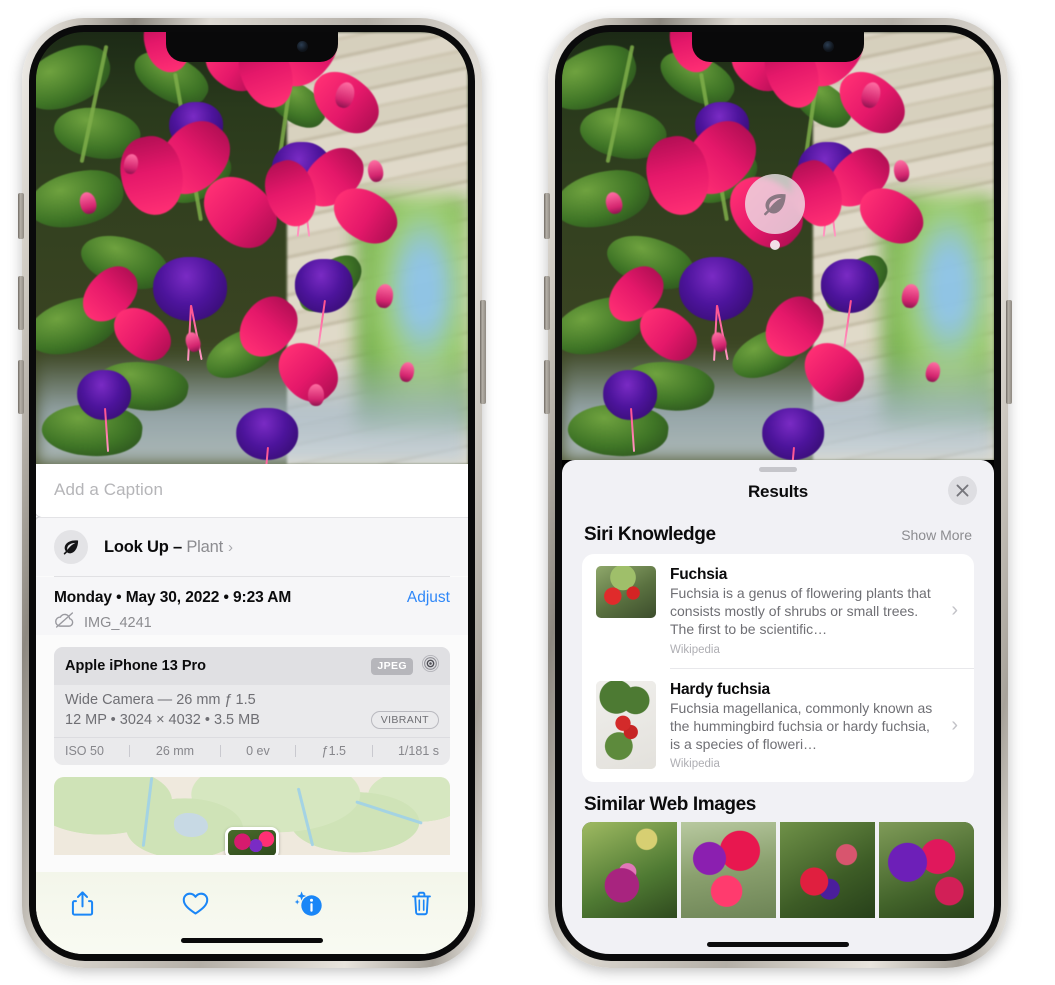  What do you see at coordinates (252, 841) in the screenshot?
I see `map-photo-pin` at bounding box center [252, 841].